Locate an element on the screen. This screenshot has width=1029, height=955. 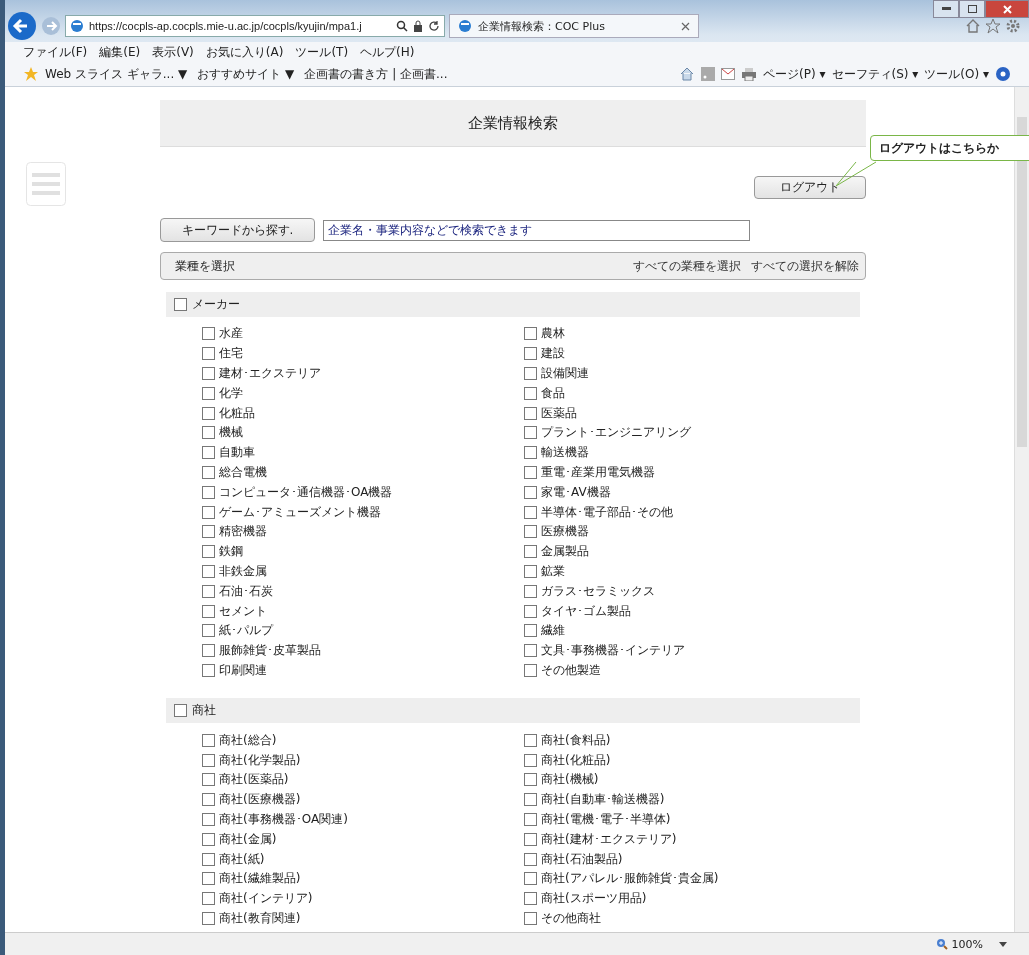
help-icon is located at coordinates (1003, 74).